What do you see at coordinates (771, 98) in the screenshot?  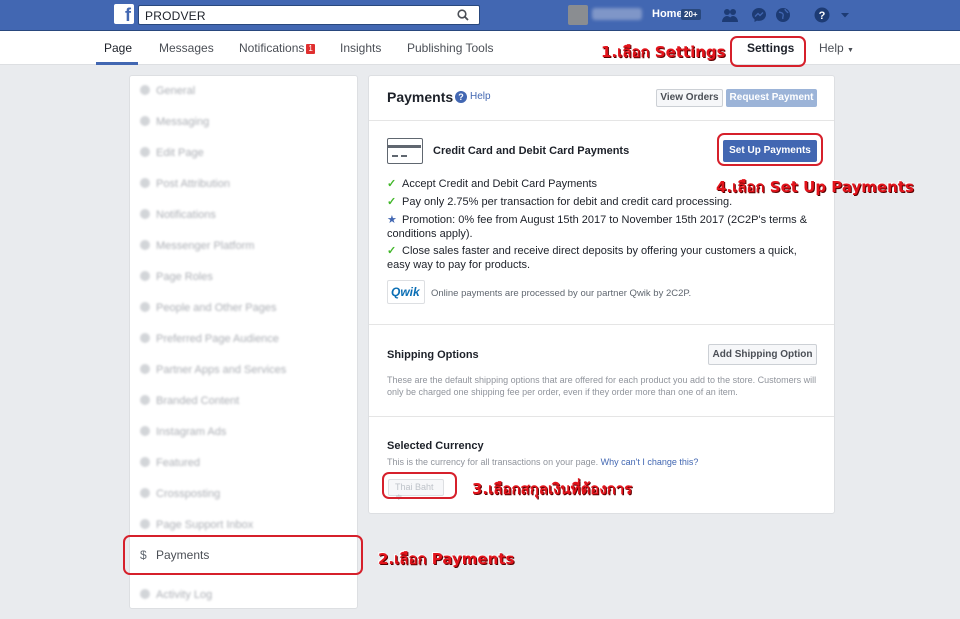 I see `request-payment-button: Request Payment` at bounding box center [771, 98].